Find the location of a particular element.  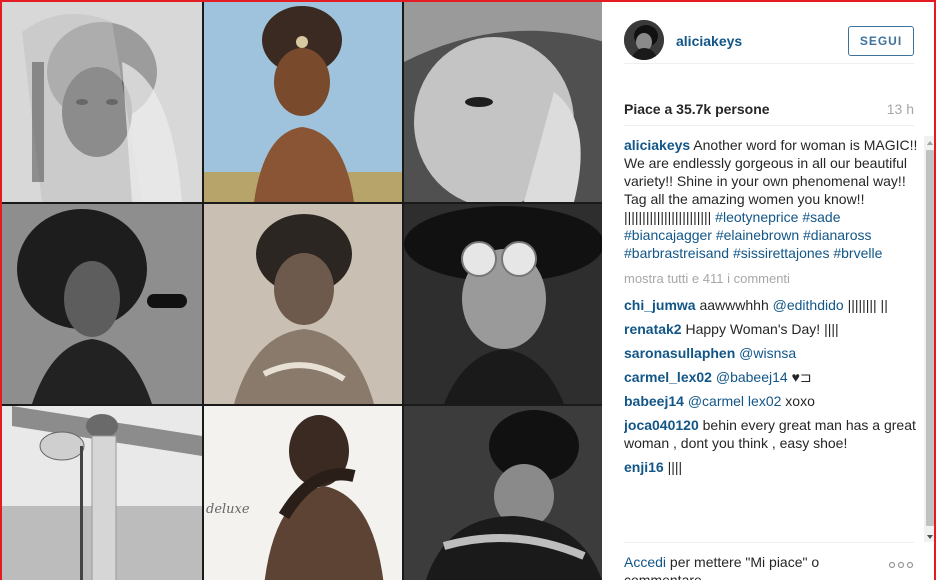

comment-mention: @carmel lex02 is located at coordinates (735, 401).